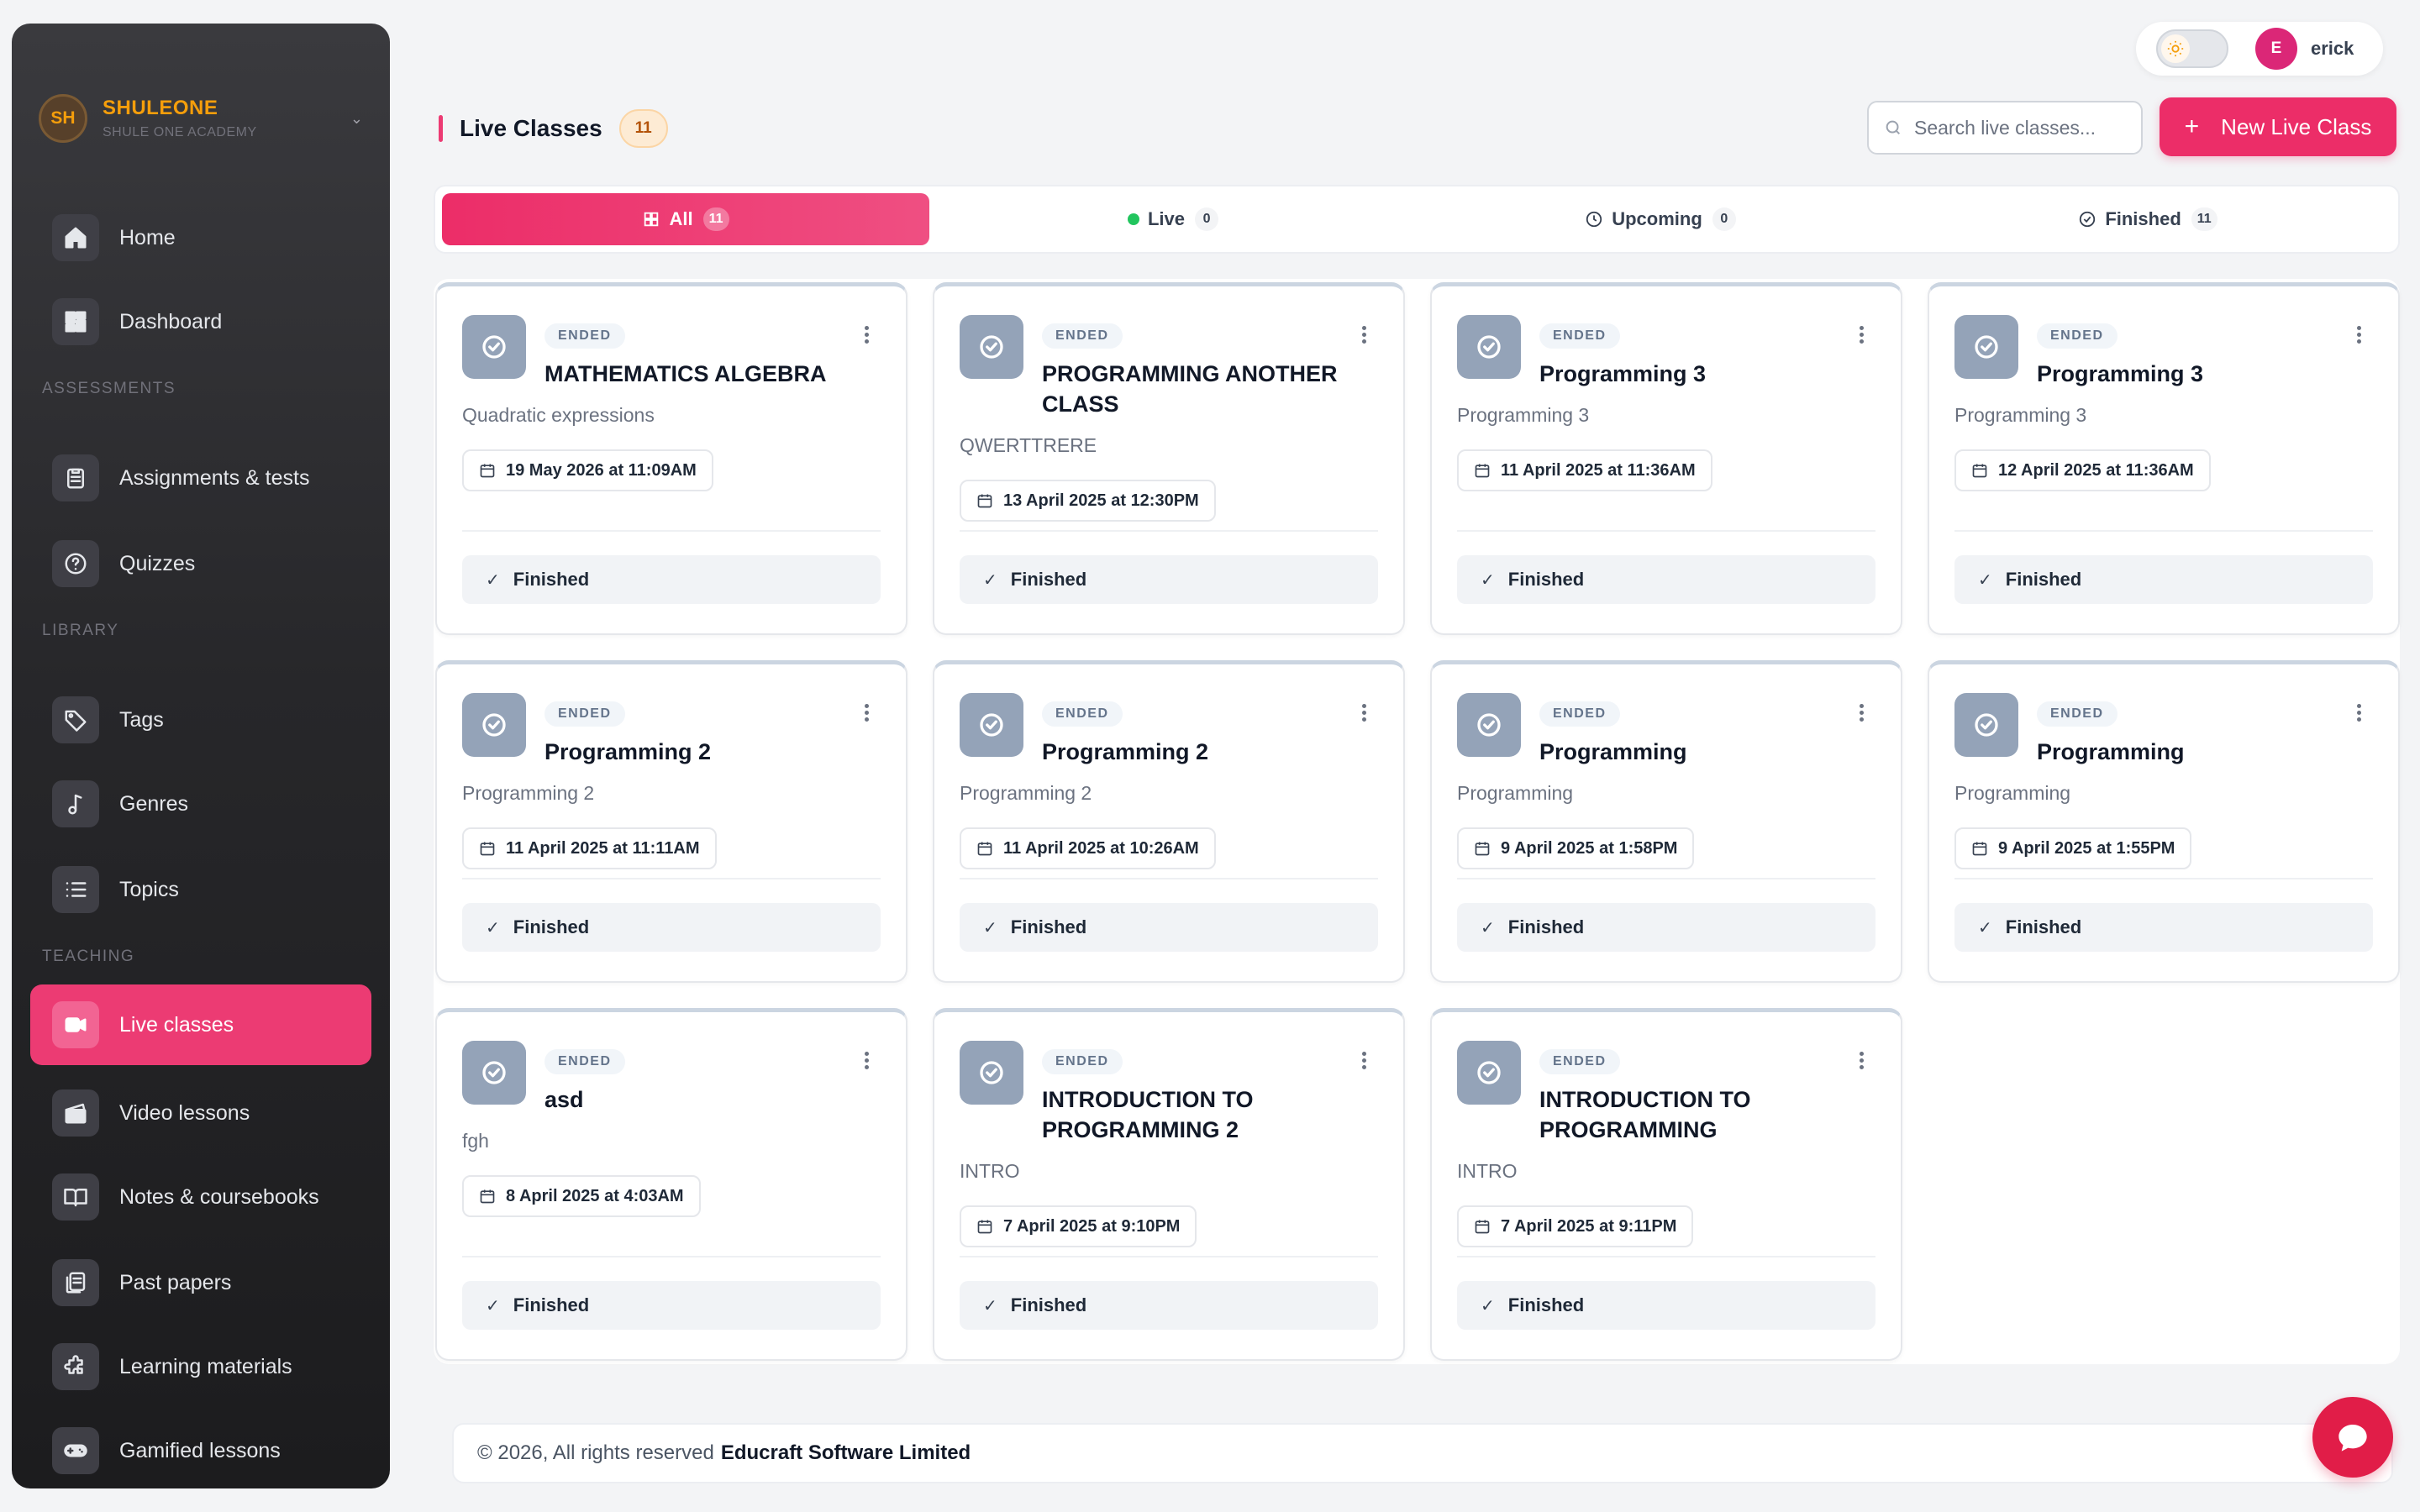  What do you see at coordinates (2192, 48) in the screenshot?
I see `theme-toggle` at bounding box center [2192, 48].